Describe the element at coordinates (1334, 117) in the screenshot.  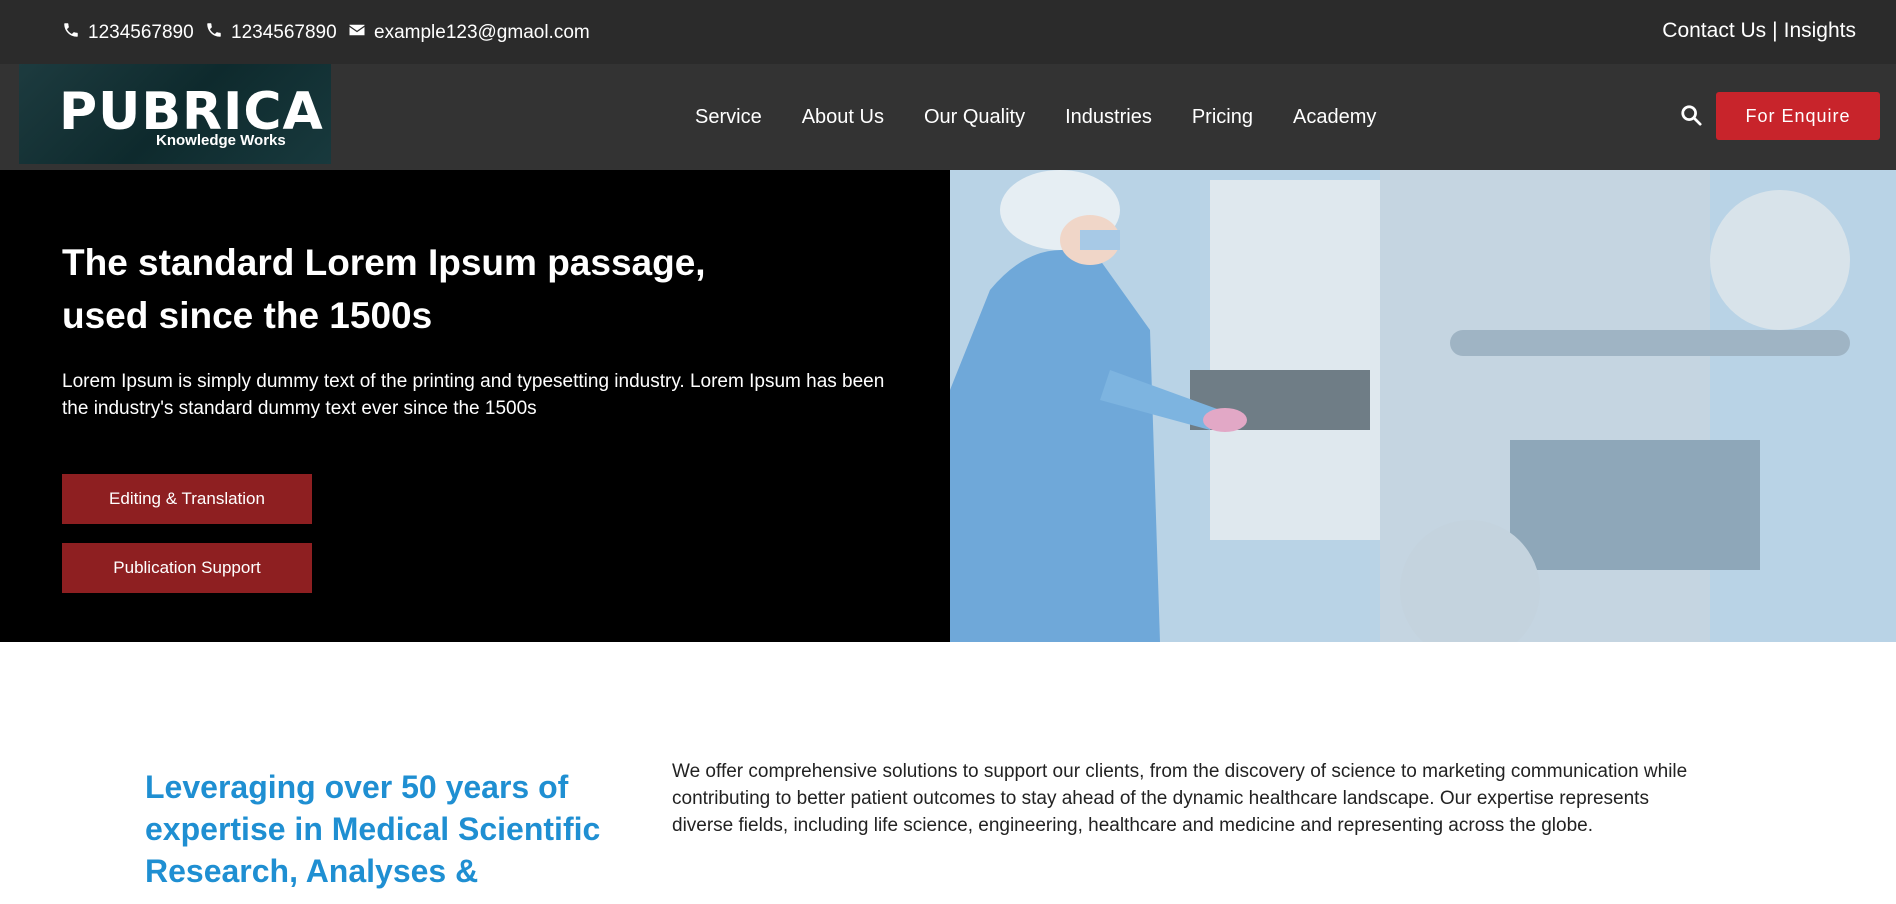
I see `nav-academy: Academy` at that location.